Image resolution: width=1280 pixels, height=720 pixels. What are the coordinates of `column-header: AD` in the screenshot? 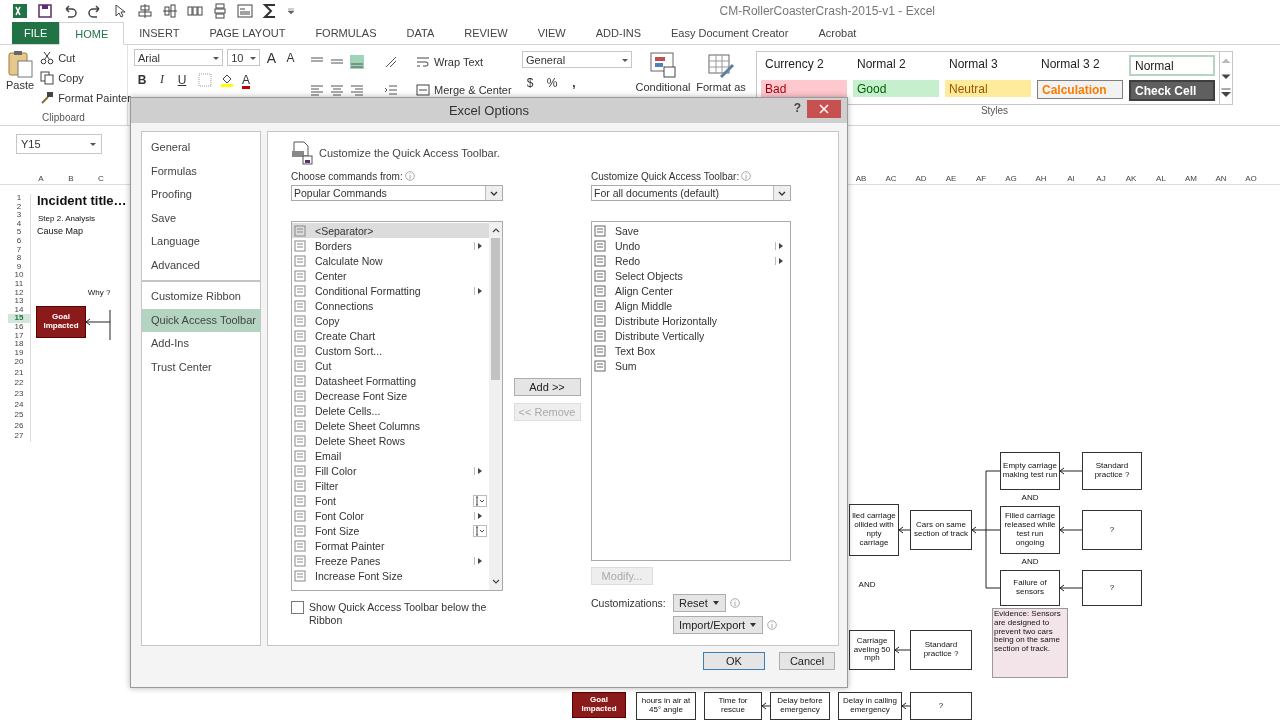 It's located at (921, 178).